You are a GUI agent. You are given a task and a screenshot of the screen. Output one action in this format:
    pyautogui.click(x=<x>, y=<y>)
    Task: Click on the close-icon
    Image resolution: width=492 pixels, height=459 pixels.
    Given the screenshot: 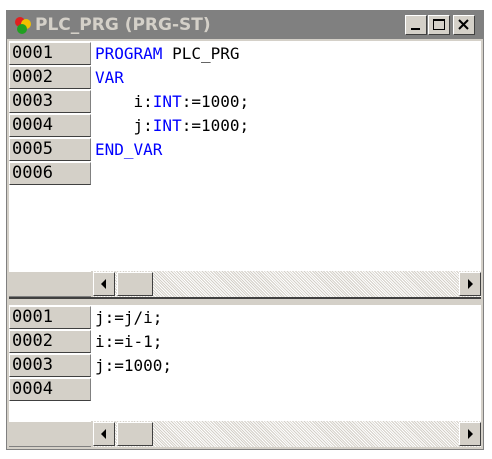 What is the action you would take?
    pyautogui.click(x=463, y=24)
    